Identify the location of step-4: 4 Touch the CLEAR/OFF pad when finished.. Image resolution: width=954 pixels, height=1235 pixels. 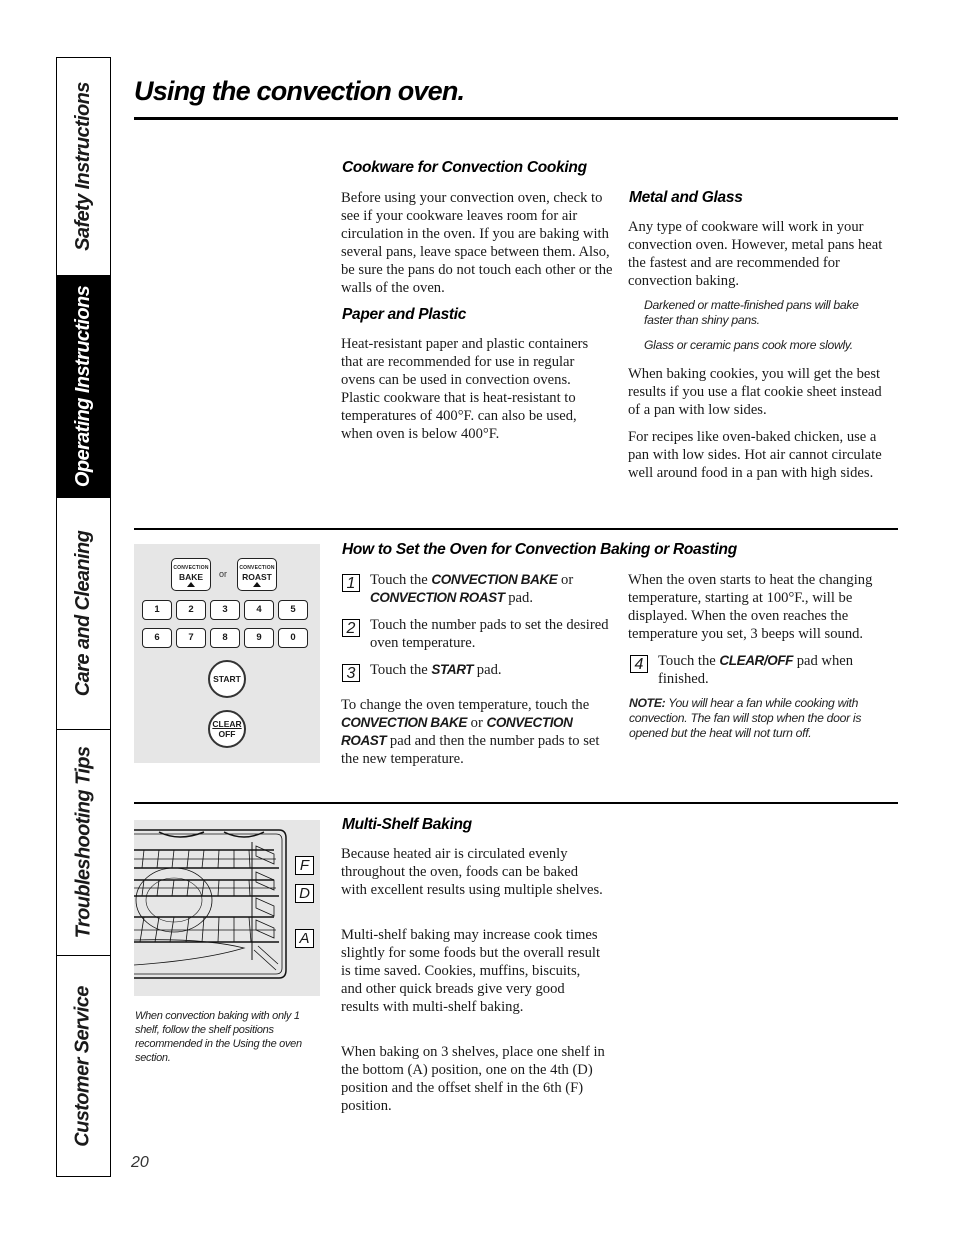
(760, 670).